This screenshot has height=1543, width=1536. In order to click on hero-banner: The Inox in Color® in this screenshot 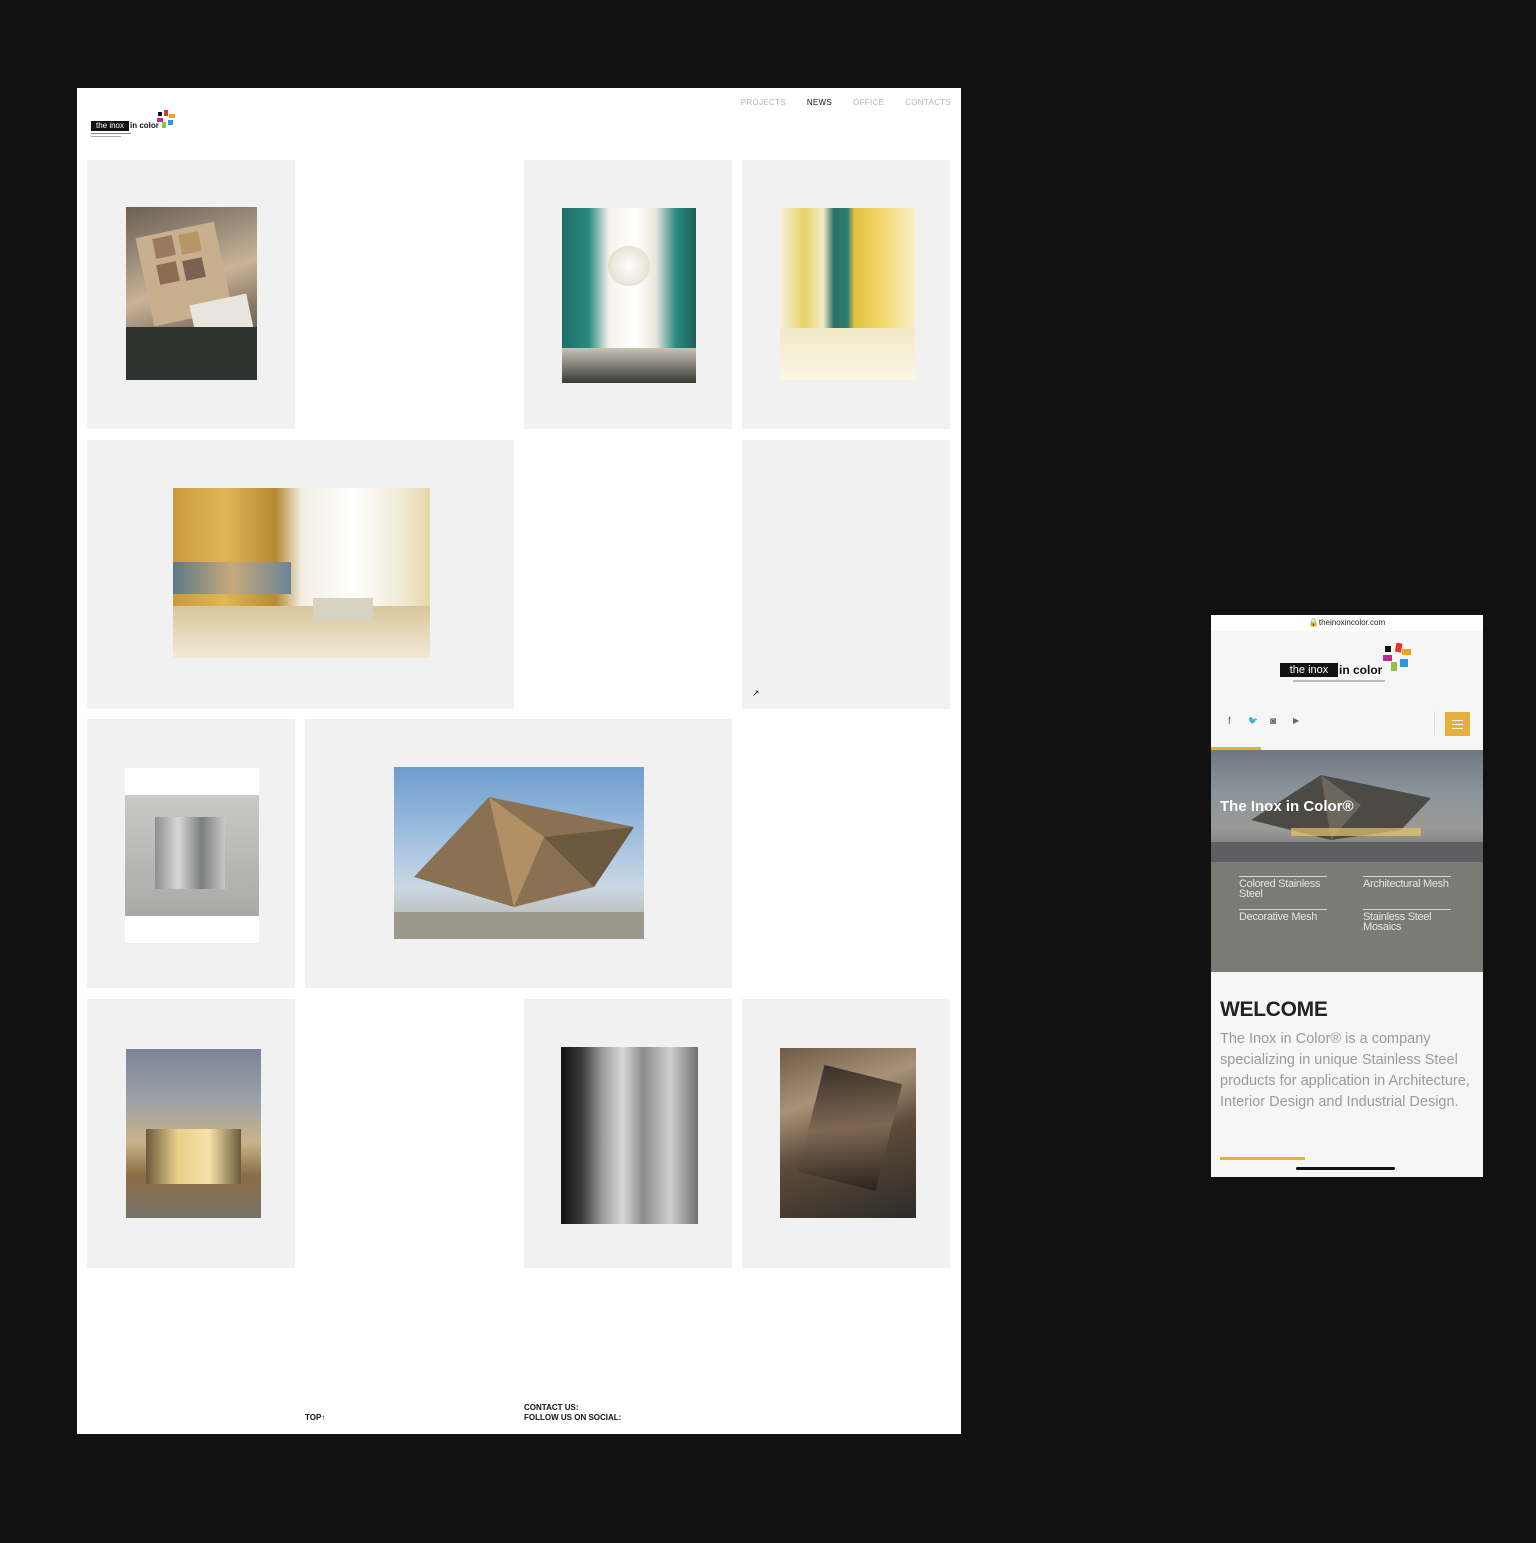, I will do `click(1347, 806)`.